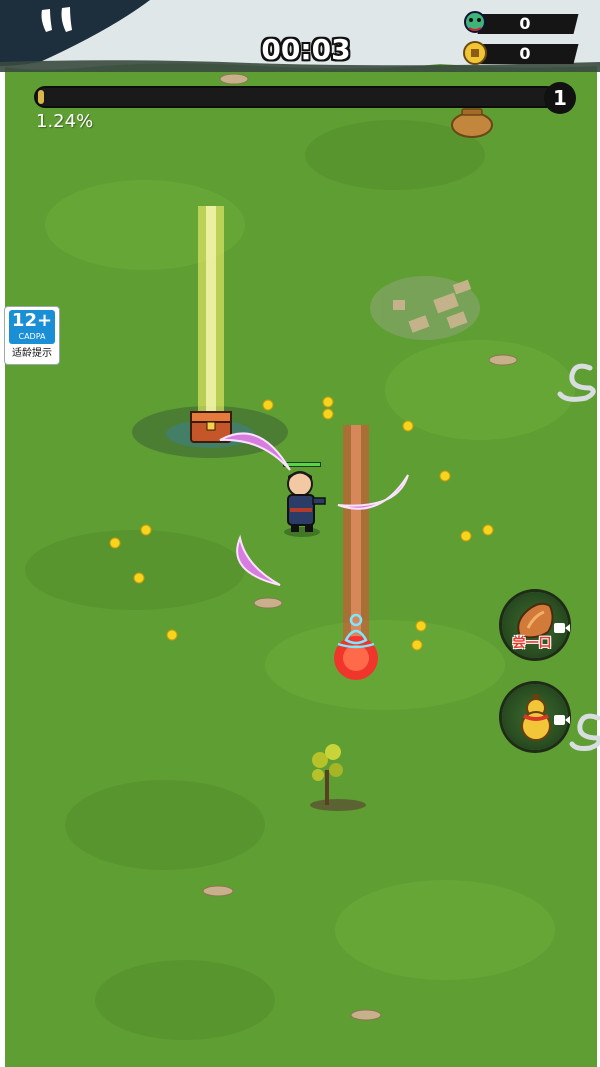 This screenshot has width=600, height=1067. What do you see at coordinates (65, 121) in the screenshot?
I see `progress-percent: 1.24%` at bounding box center [65, 121].